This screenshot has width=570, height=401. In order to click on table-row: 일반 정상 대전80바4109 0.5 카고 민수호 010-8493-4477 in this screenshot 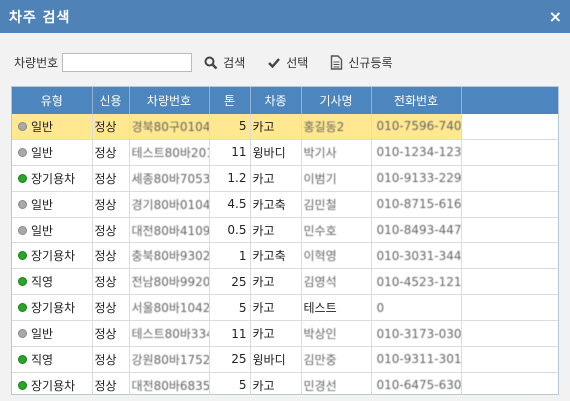, I will do `click(285, 230)`.